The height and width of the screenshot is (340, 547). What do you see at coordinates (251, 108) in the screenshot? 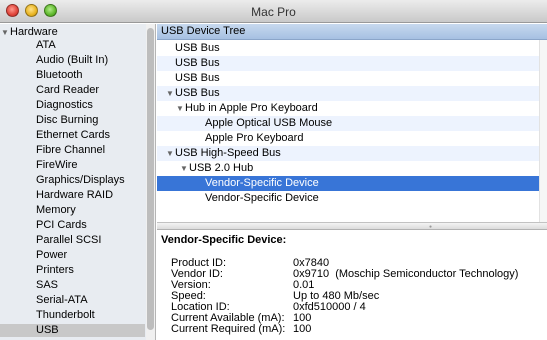
I see `tree-row-label: Hub in Apple Pro Keyboard` at bounding box center [251, 108].